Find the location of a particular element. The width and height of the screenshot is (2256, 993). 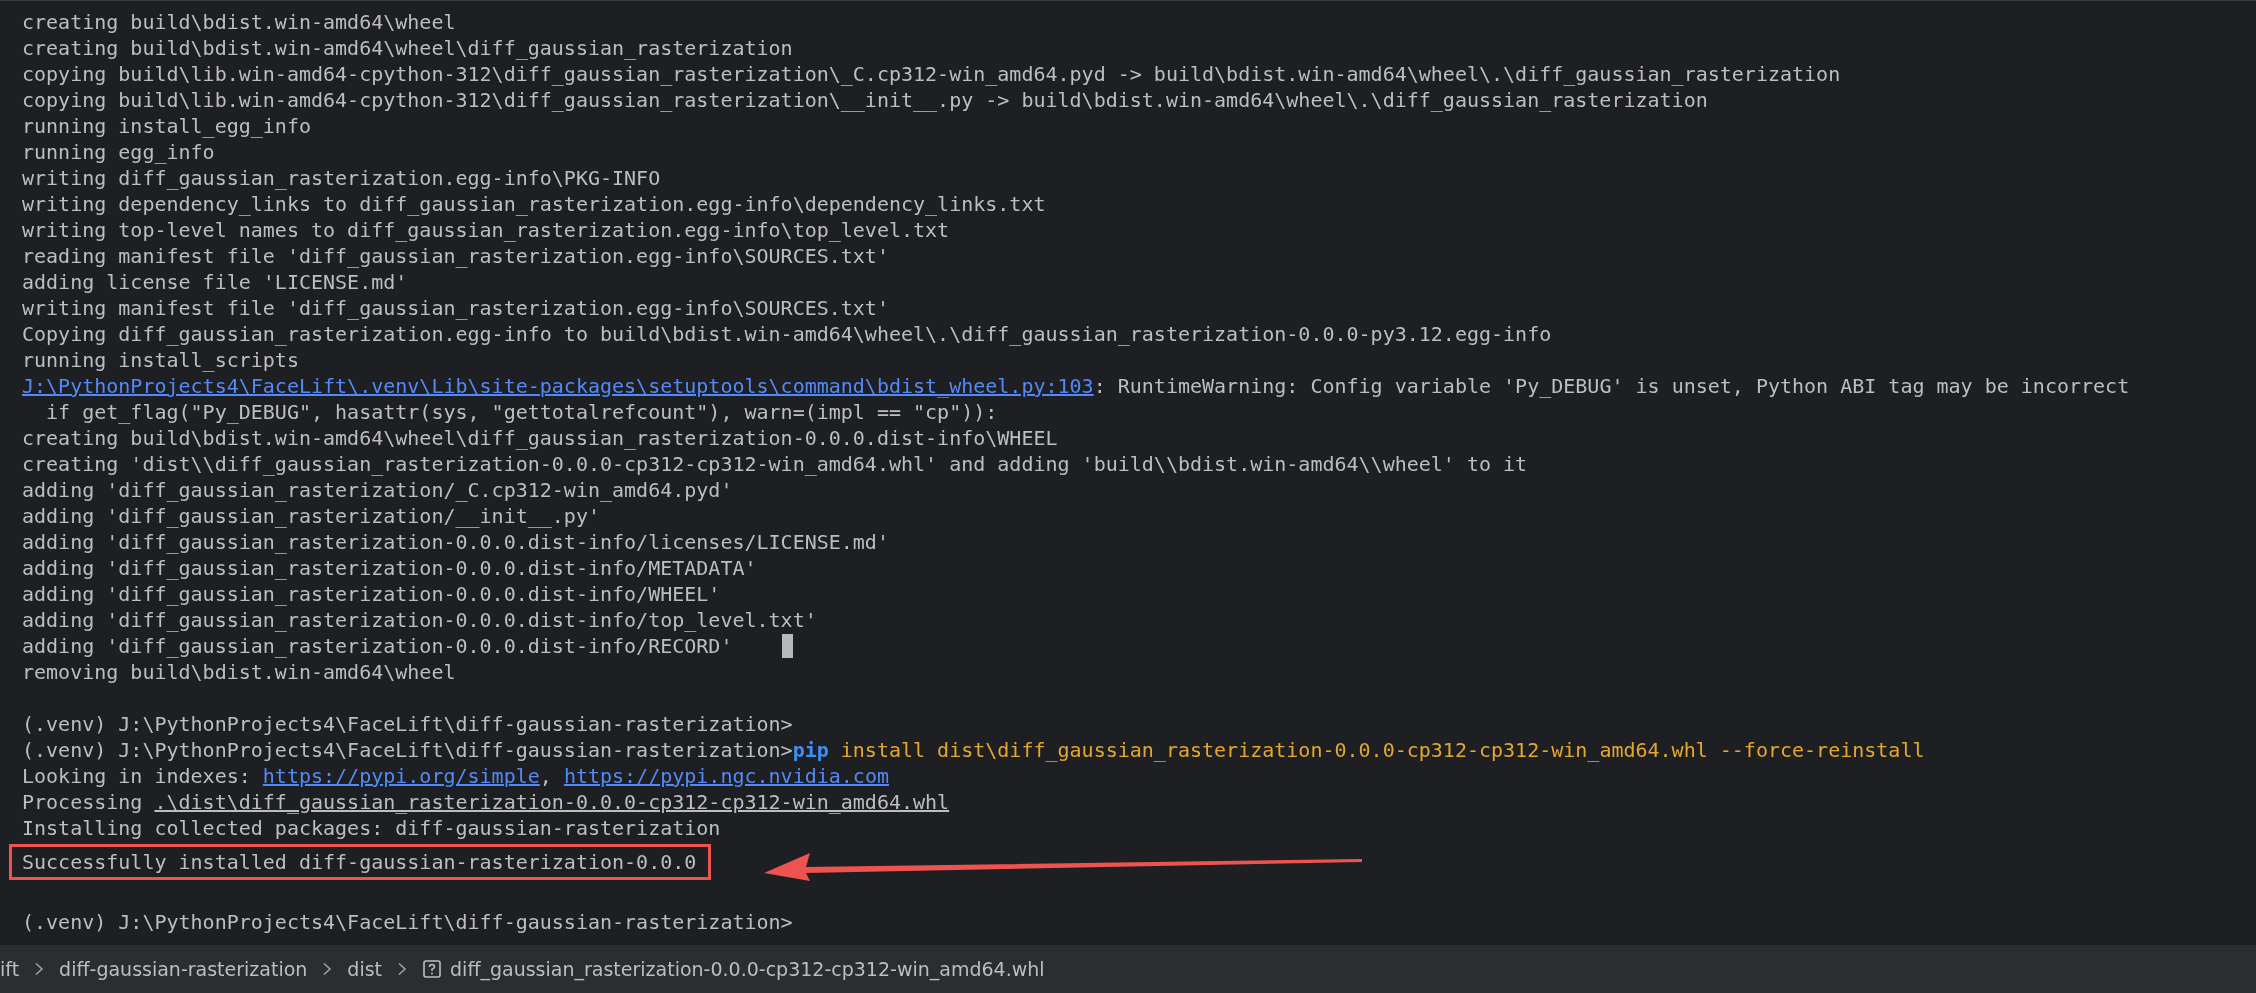

terminal-text: writing top-level names to diff_gaussian_rasterization.egg-info\top_level.txt is located at coordinates (486, 230).